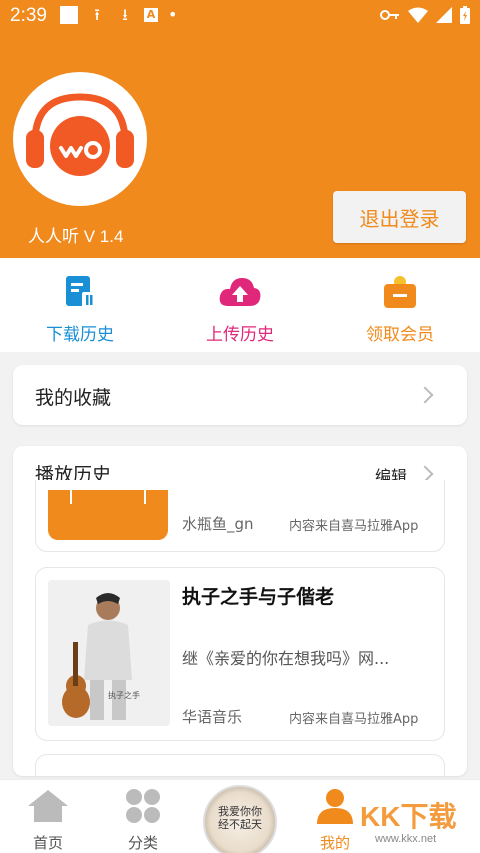 The height and width of the screenshot is (853, 480). What do you see at coordinates (240, 292) in the screenshot?
I see `upload-history-icon` at bounding box center [240, 292].